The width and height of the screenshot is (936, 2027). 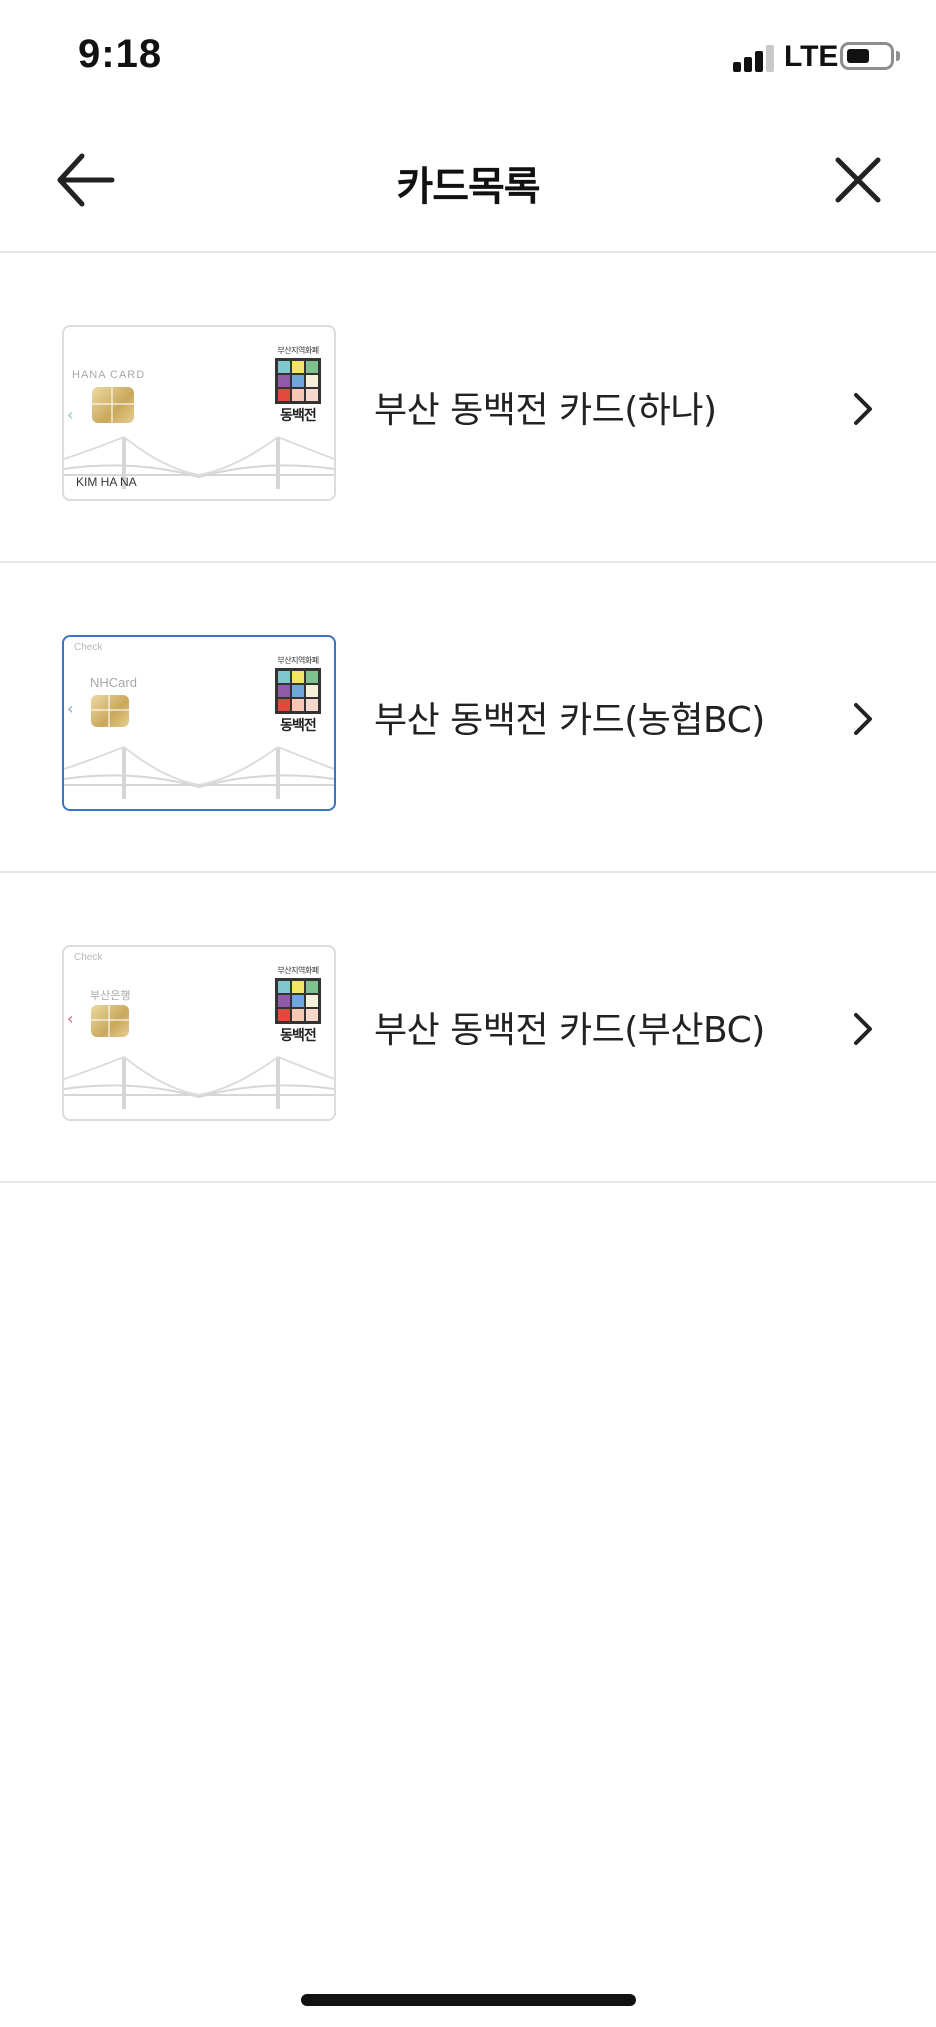 What do you see at coordinates (545, 410) in the screenshot?
I see `card-label: 부산 동백전 카드(하나)` at bounding box center [545, 410].